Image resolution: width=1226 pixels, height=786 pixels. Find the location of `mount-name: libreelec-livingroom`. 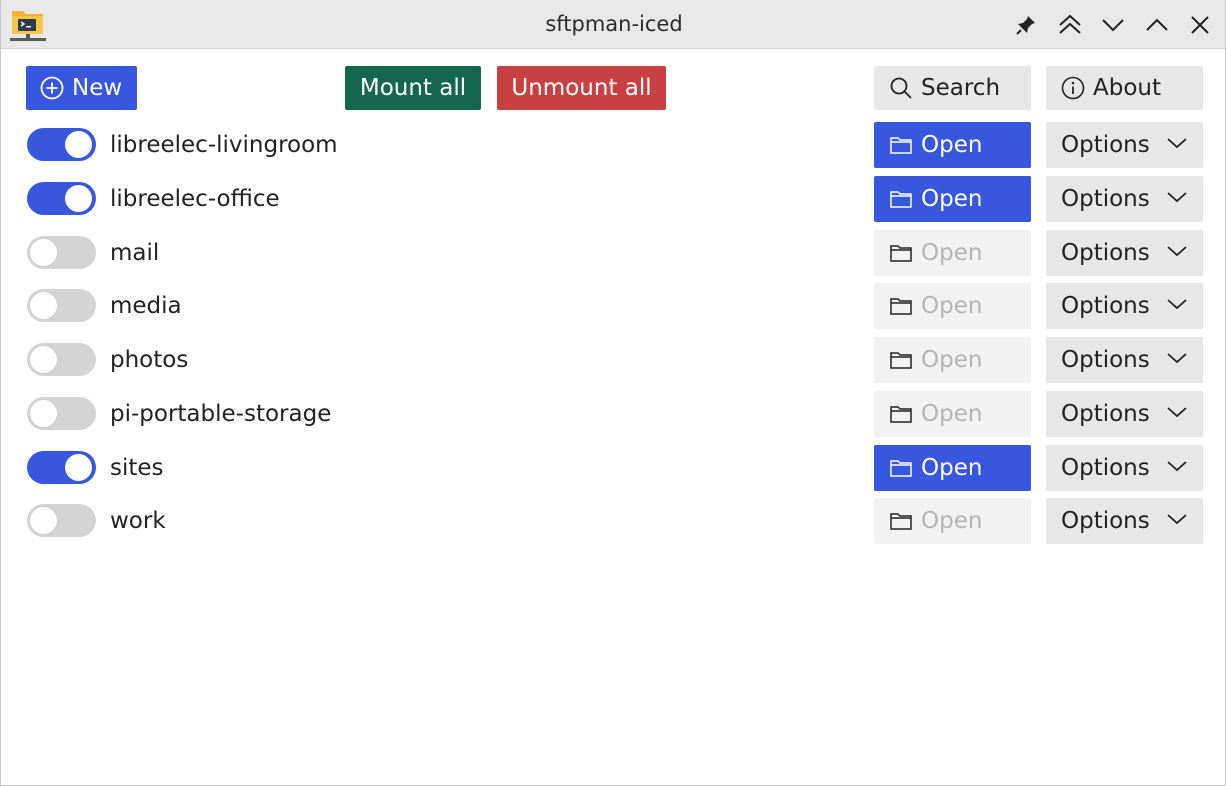

mount-name: libreelec-livingroom is located at coordinates (224, 145).